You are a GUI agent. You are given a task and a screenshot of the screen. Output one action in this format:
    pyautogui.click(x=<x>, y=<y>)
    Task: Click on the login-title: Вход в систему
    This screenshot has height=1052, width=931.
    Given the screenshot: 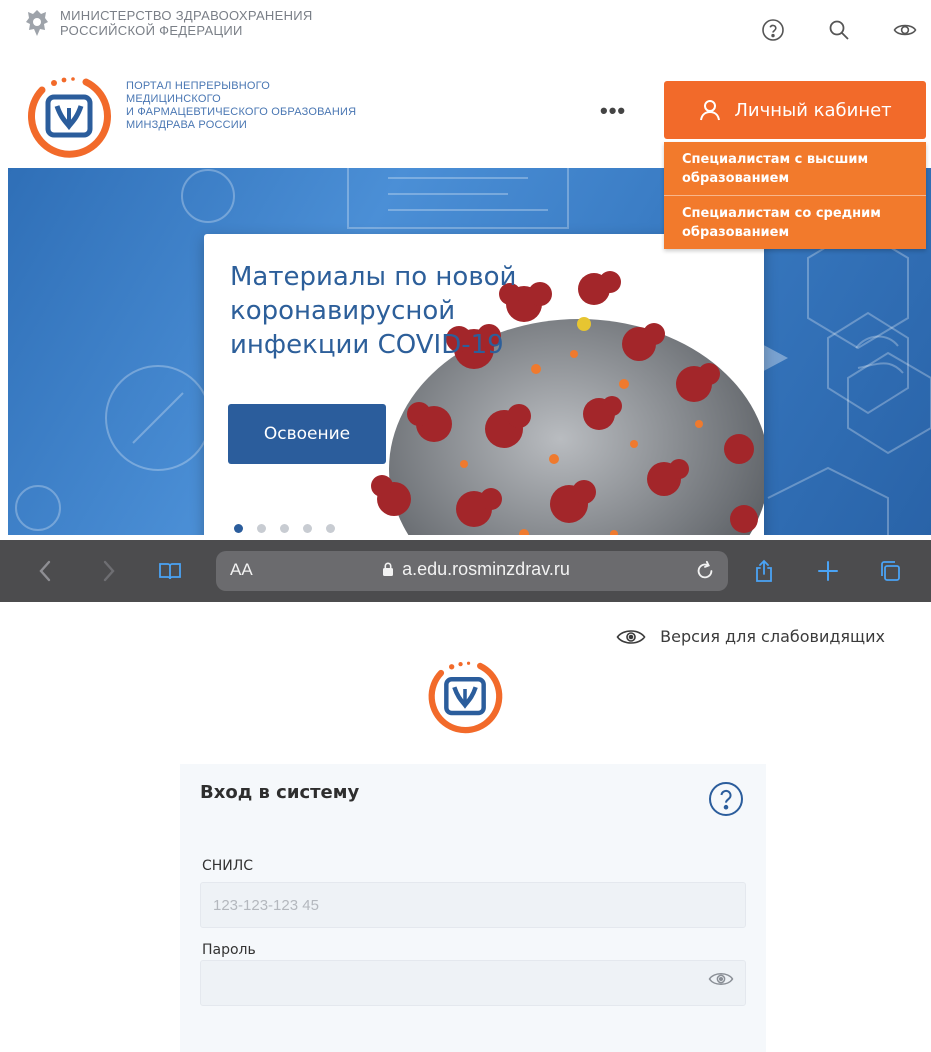 What is the action you would take?
    pyautogui.click(x=280, y=792)
    